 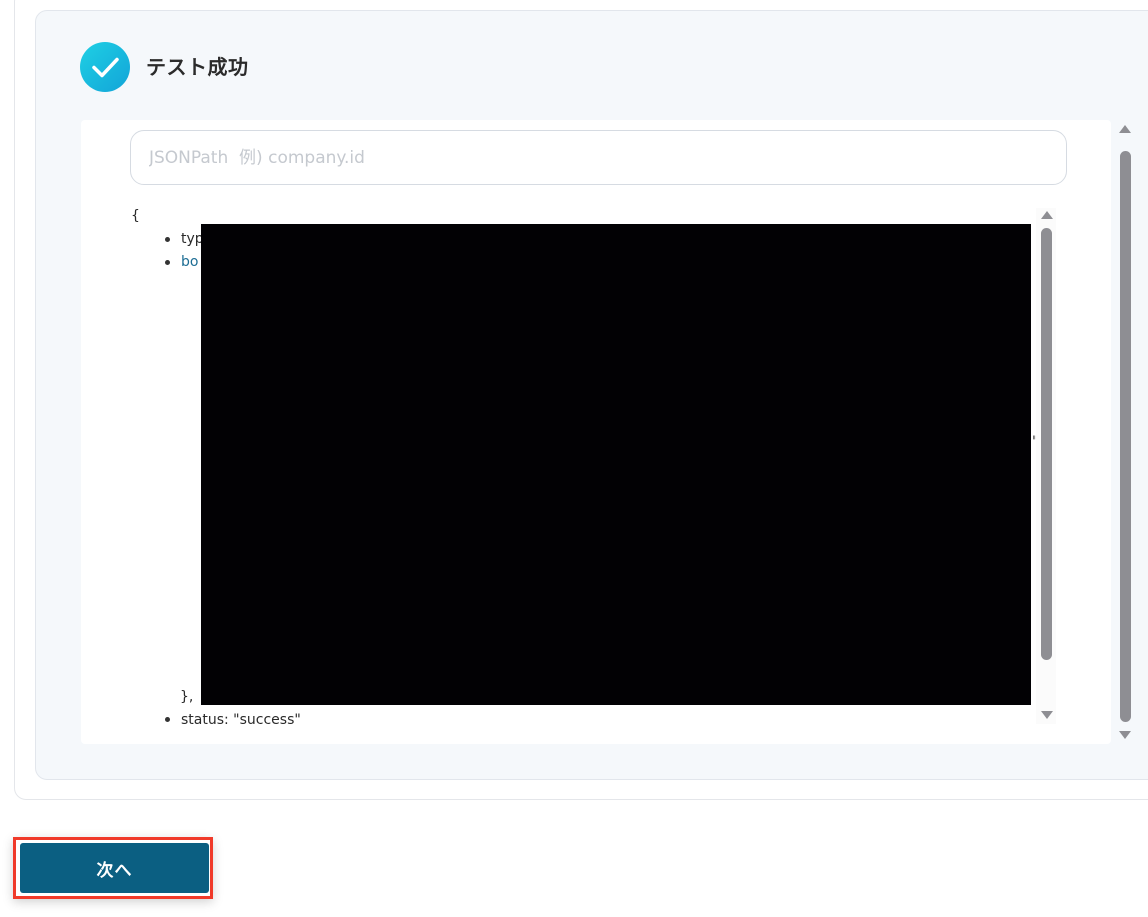 I want to click on test-success-title: テスト成功, so click(x=197, y=67).